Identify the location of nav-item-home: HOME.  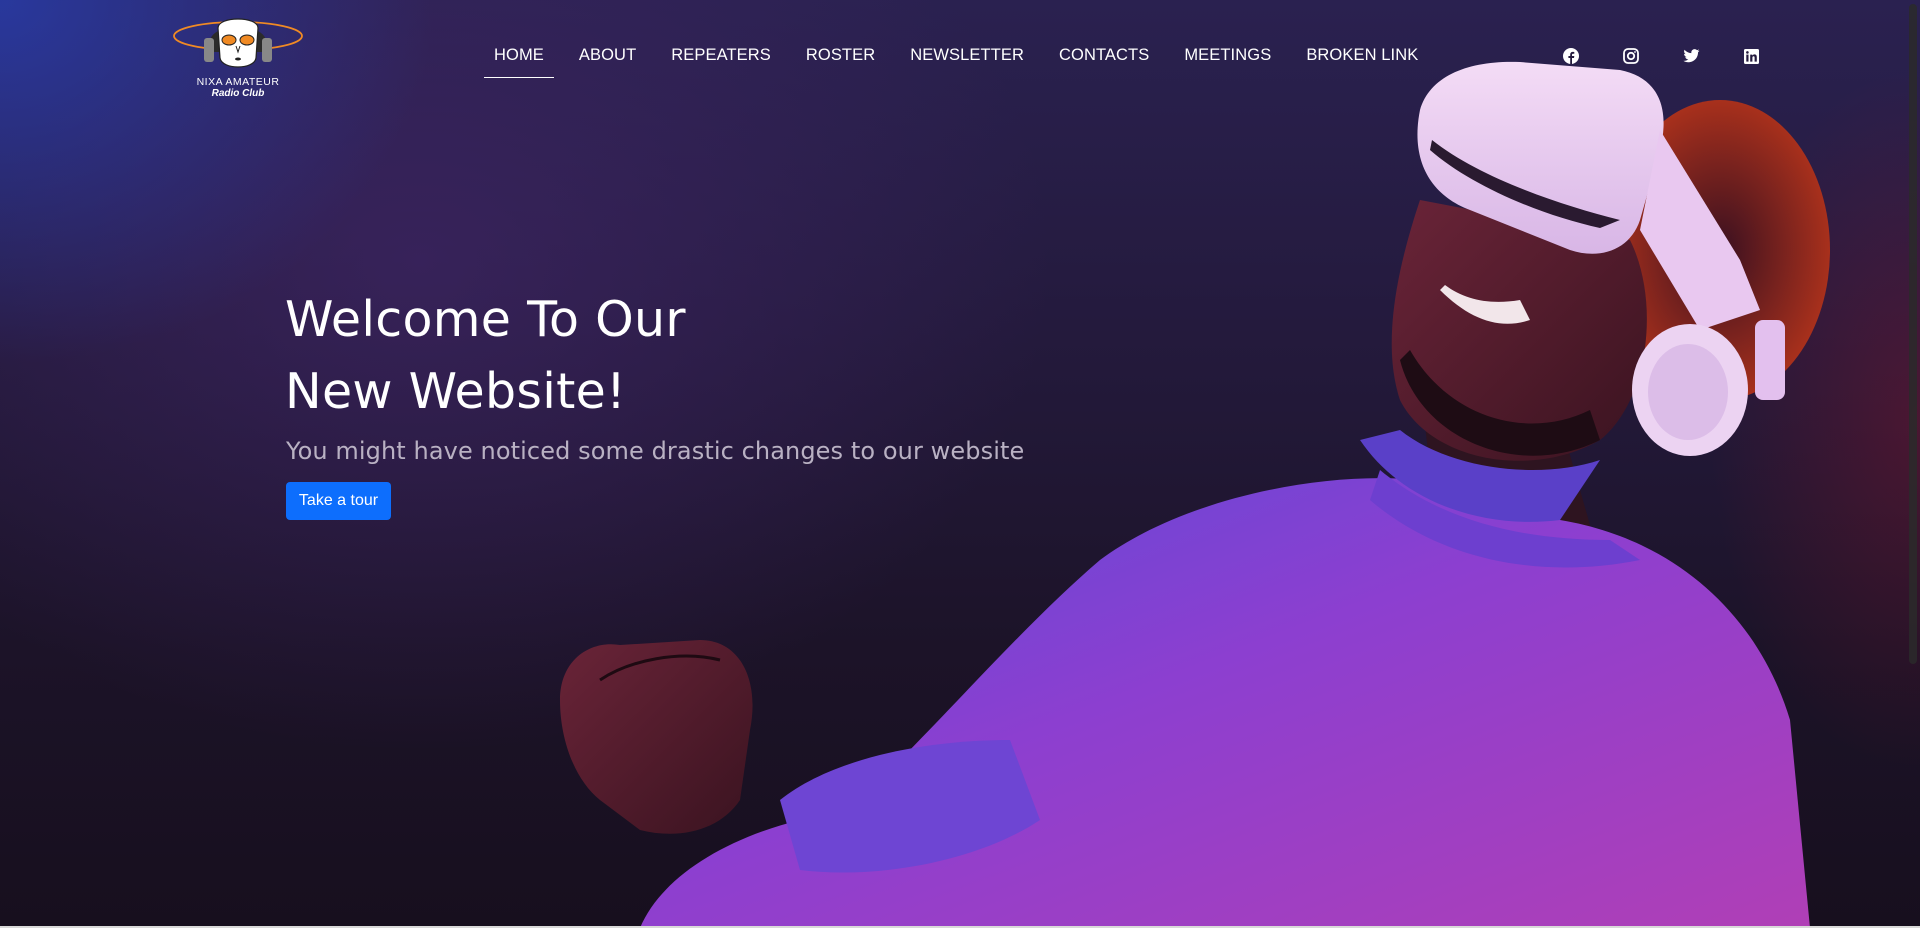
(519, 62).